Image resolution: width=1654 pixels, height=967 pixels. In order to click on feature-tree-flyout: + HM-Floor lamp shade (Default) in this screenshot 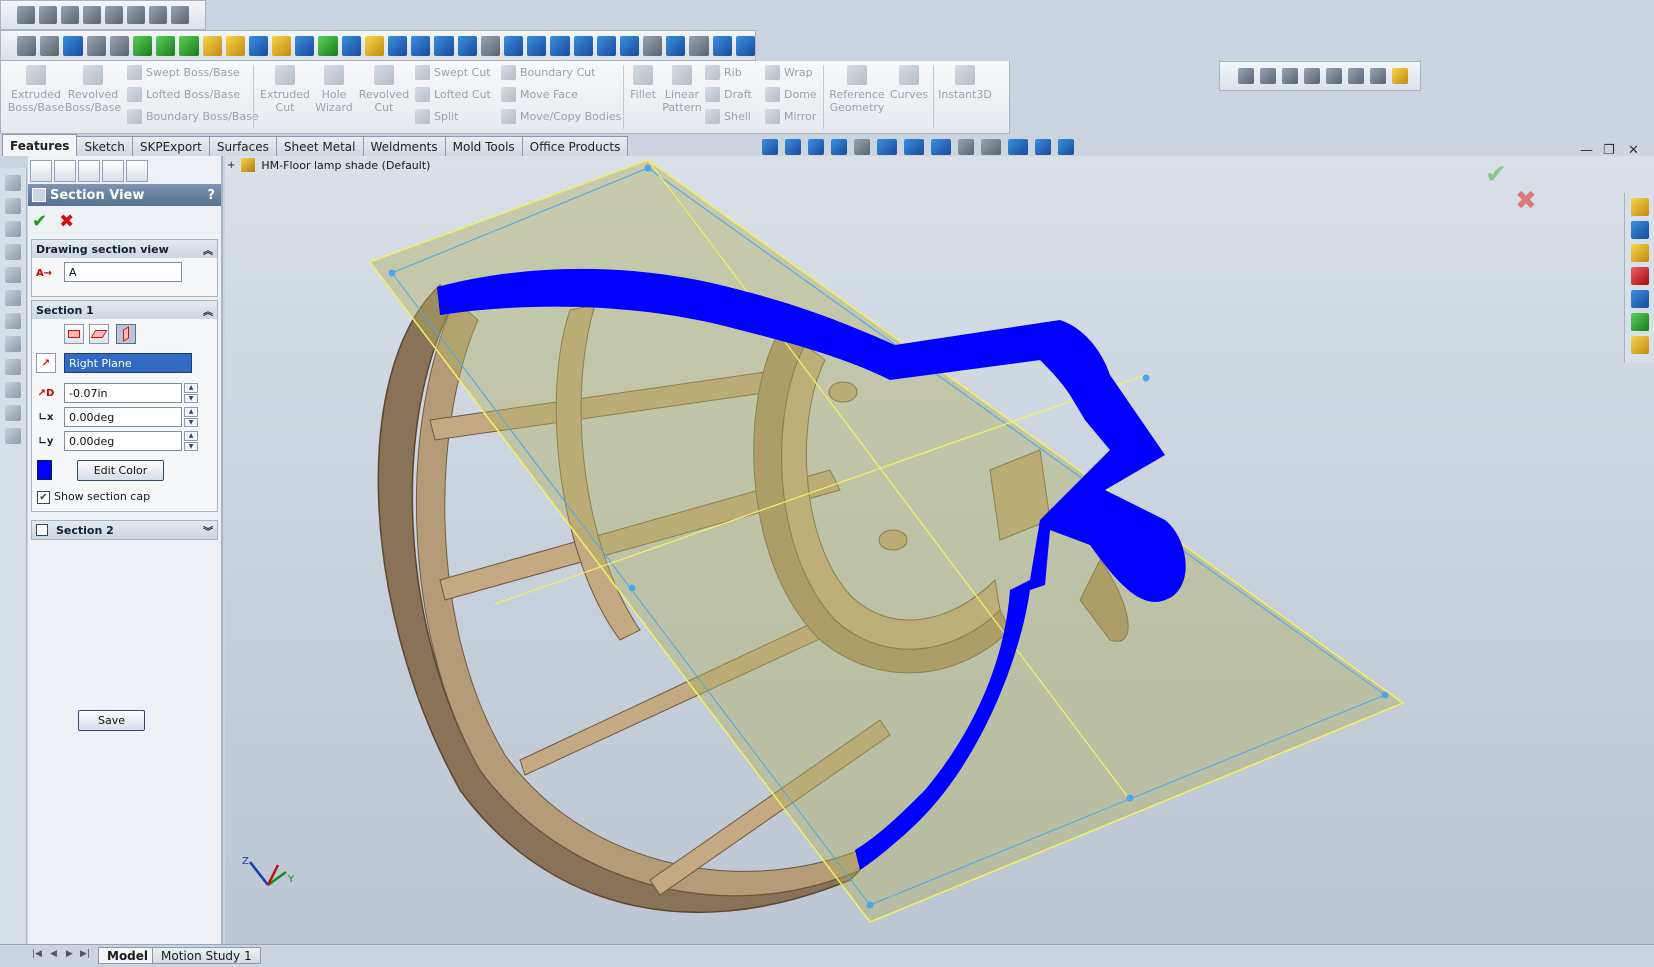, I will do `click(328, 165)`.